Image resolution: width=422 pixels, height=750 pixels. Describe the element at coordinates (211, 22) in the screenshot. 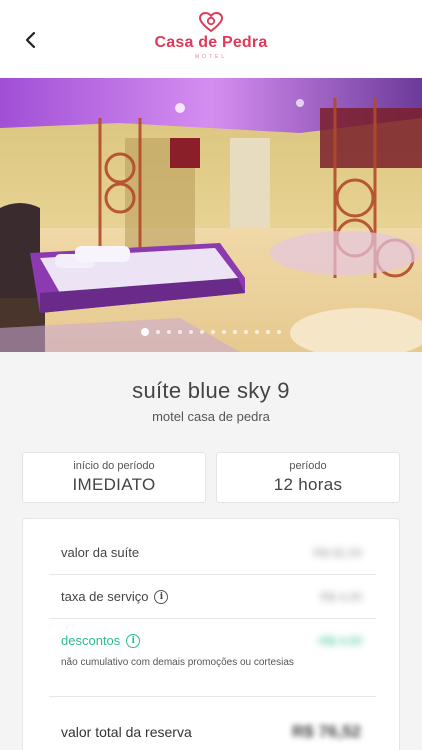

I see `logo-heart-icon` at that location.